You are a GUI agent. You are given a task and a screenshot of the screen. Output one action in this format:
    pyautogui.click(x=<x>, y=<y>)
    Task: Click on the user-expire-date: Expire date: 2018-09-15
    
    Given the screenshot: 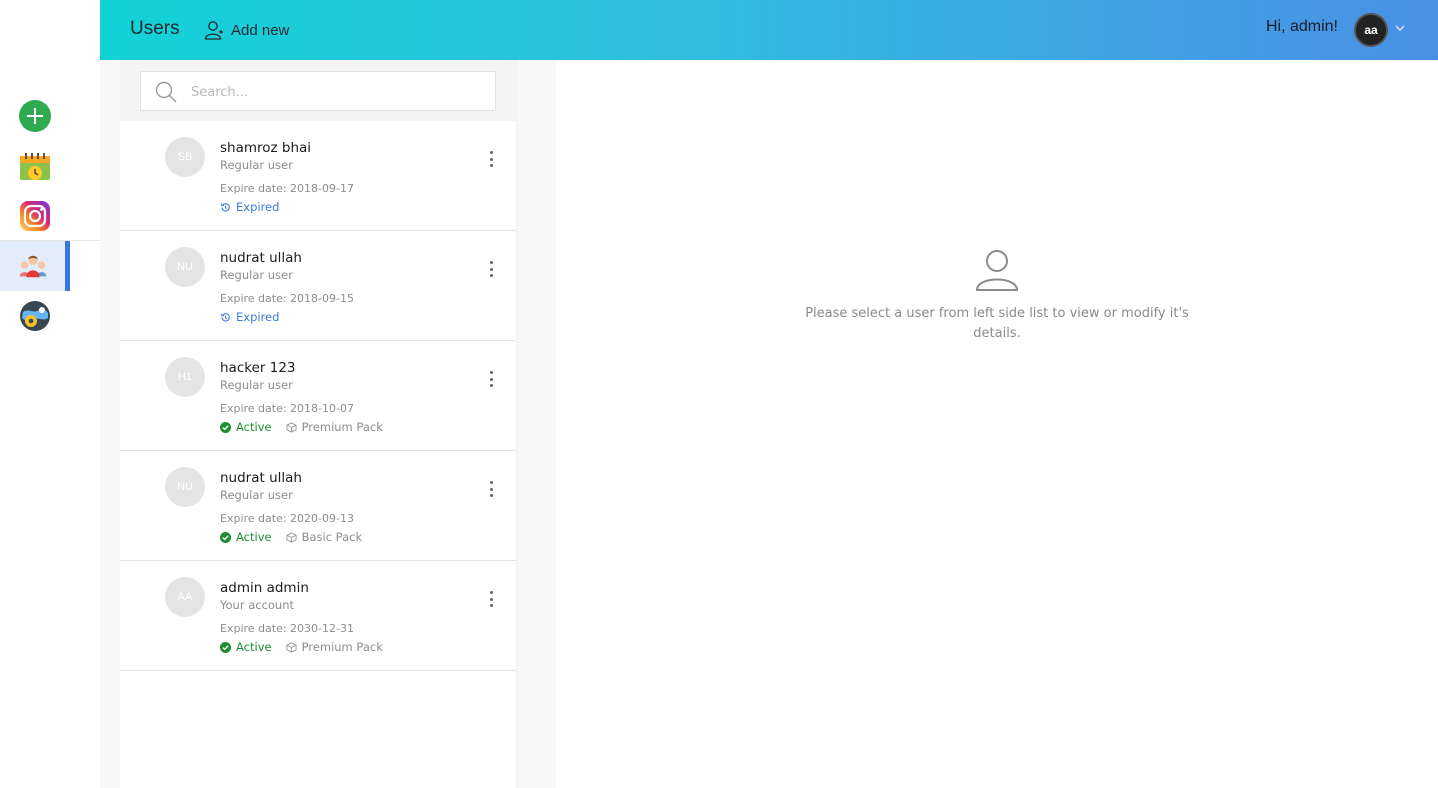 What is the action you would take?
    pyautogui.click(x=287, y=298)
    